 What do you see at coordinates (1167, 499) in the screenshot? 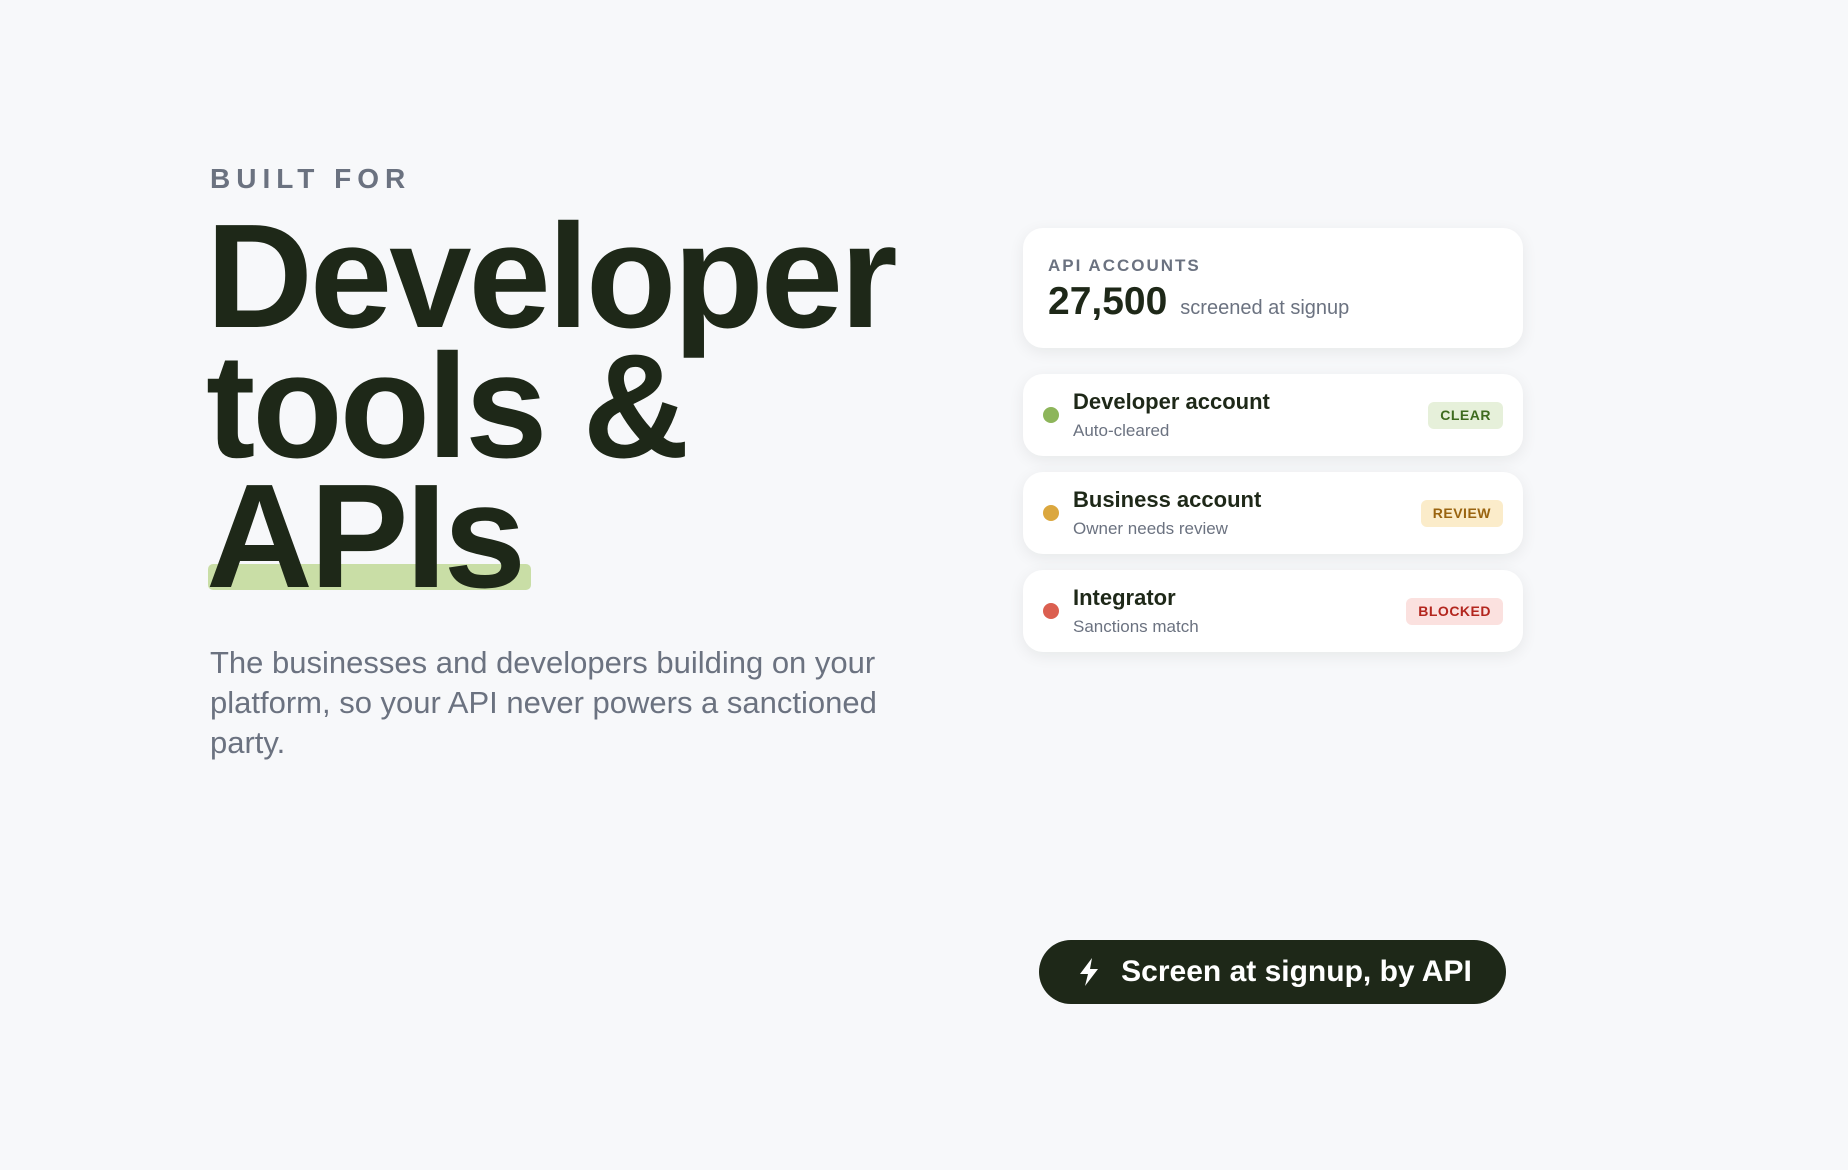
I see `account-title: Business account` at bounding box center [1167, 499].